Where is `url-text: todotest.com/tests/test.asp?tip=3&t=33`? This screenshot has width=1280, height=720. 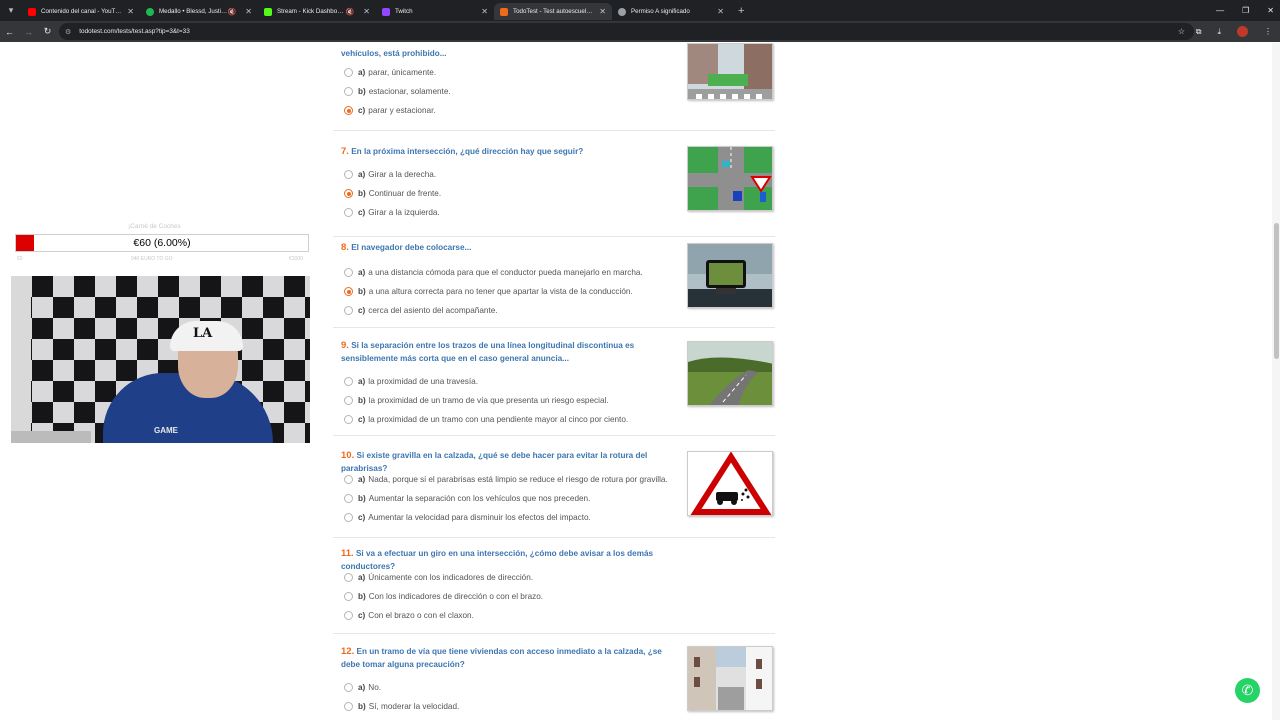
url-text: todotest.com/tests/test.asp?tip=3&t=33 is located at coordinates (134, 31).